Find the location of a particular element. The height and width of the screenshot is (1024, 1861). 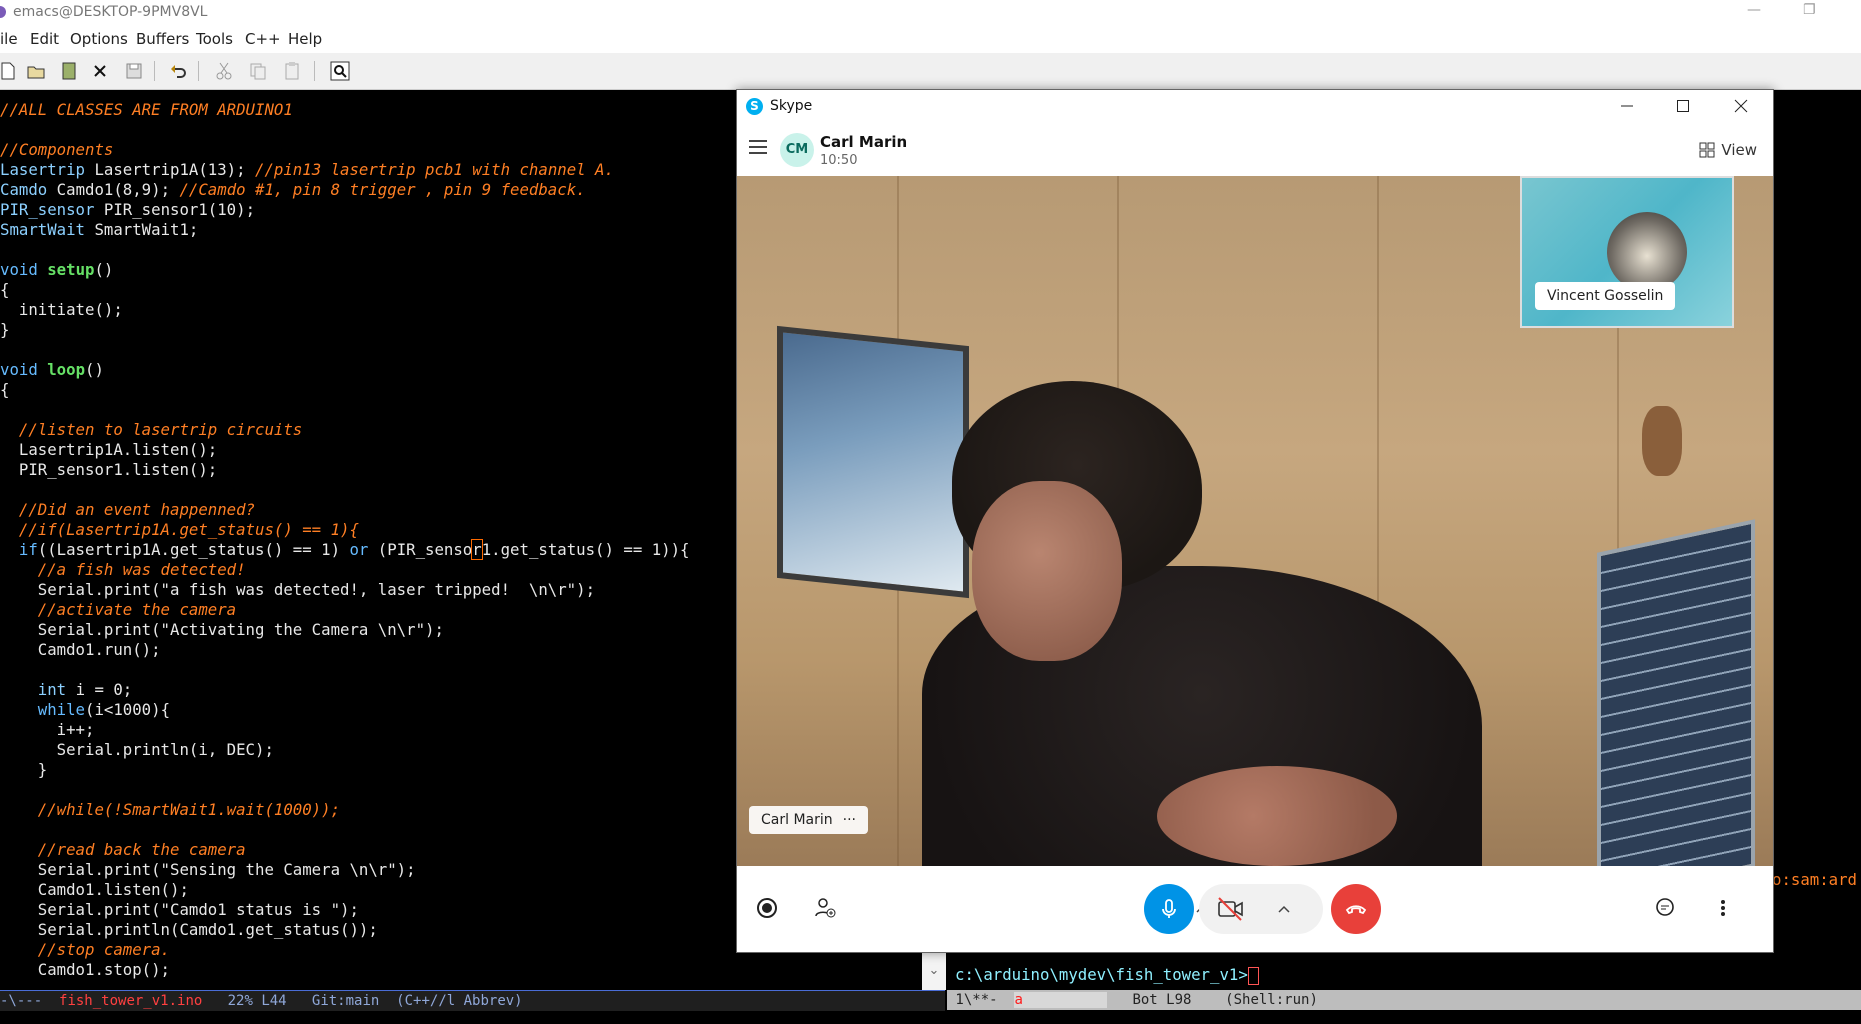

shell-buffer-name: a is located at coordinates (1061, 1000).